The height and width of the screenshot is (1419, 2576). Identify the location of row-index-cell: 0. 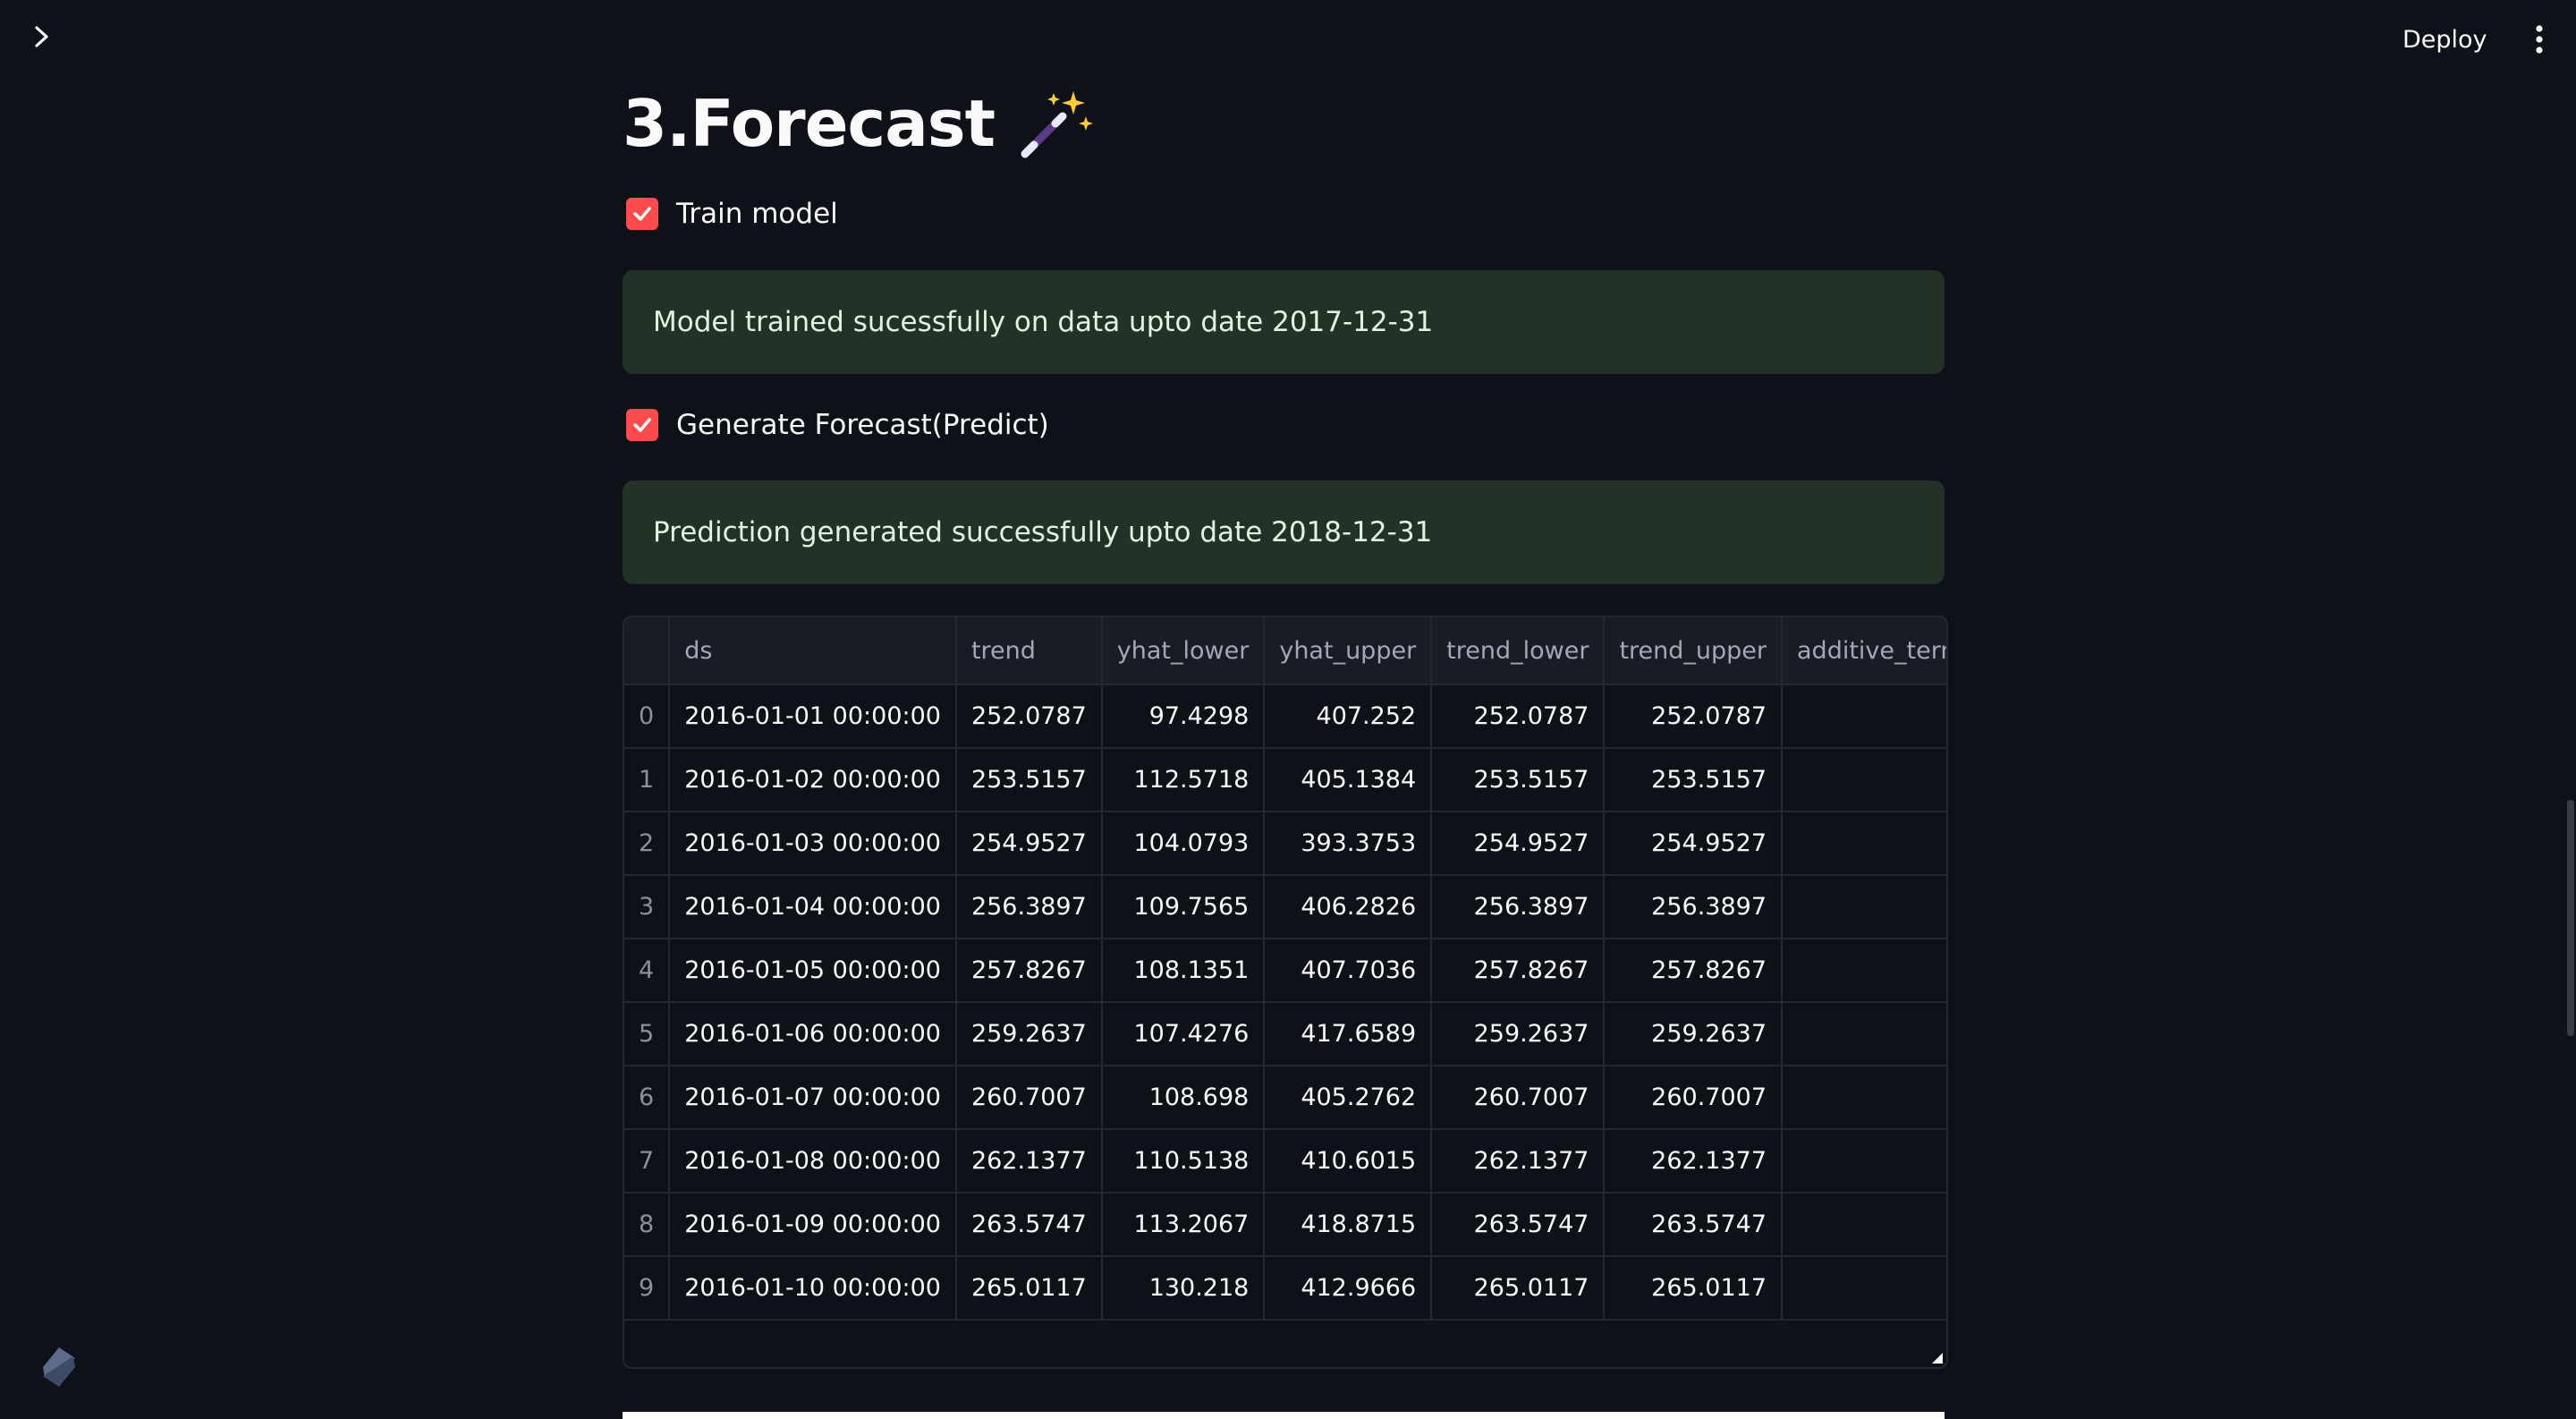
(647, 716).